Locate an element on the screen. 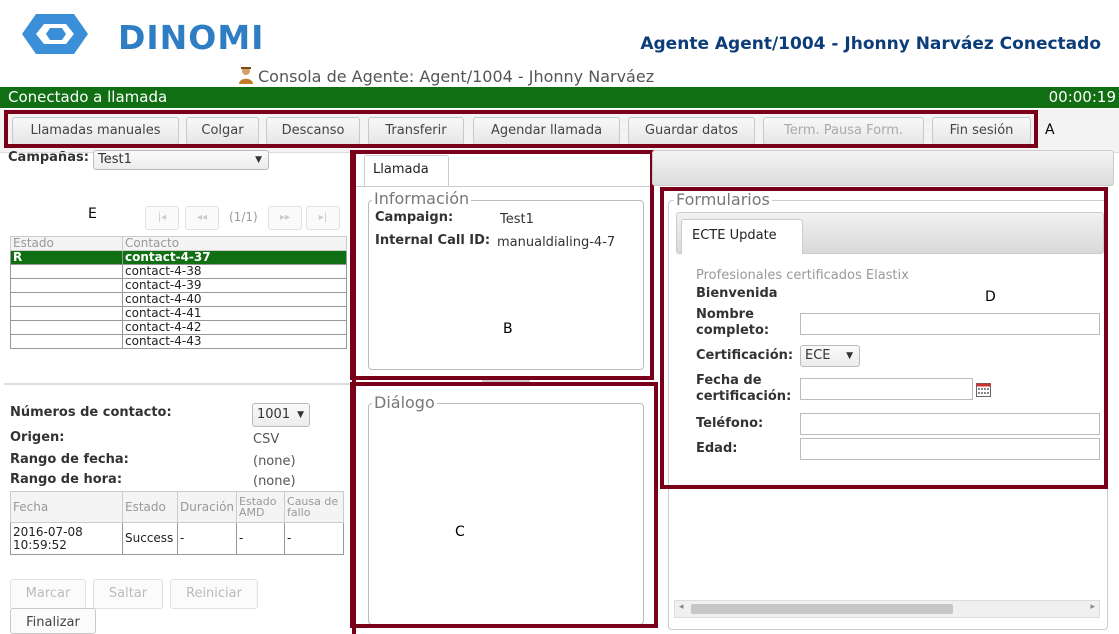 Image resolution: width=1119 pixels, height=634 pixels. scroll-right-icon: ▸ is located at coordinates (1092, 607).